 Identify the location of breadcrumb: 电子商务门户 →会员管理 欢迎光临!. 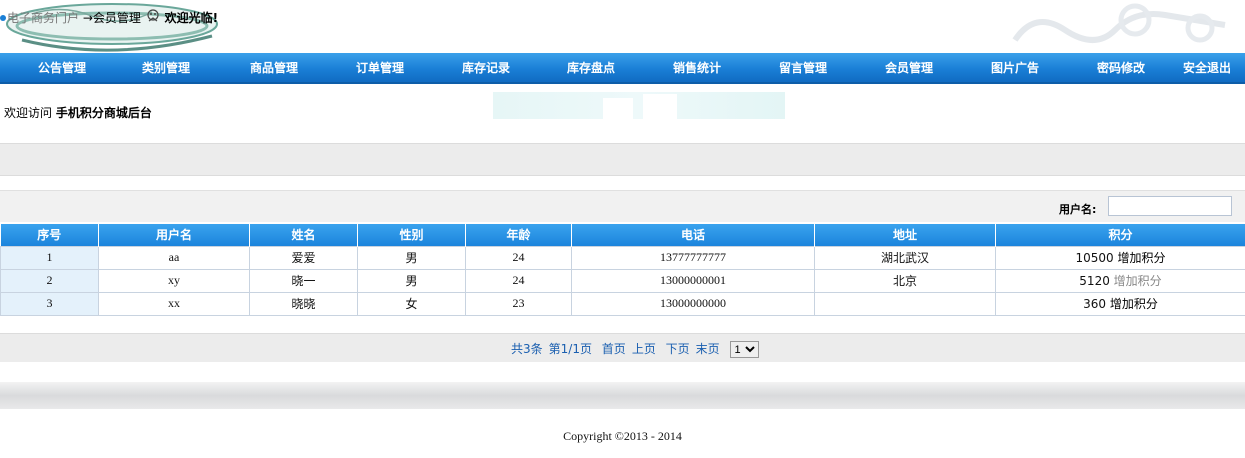
(109, 17).